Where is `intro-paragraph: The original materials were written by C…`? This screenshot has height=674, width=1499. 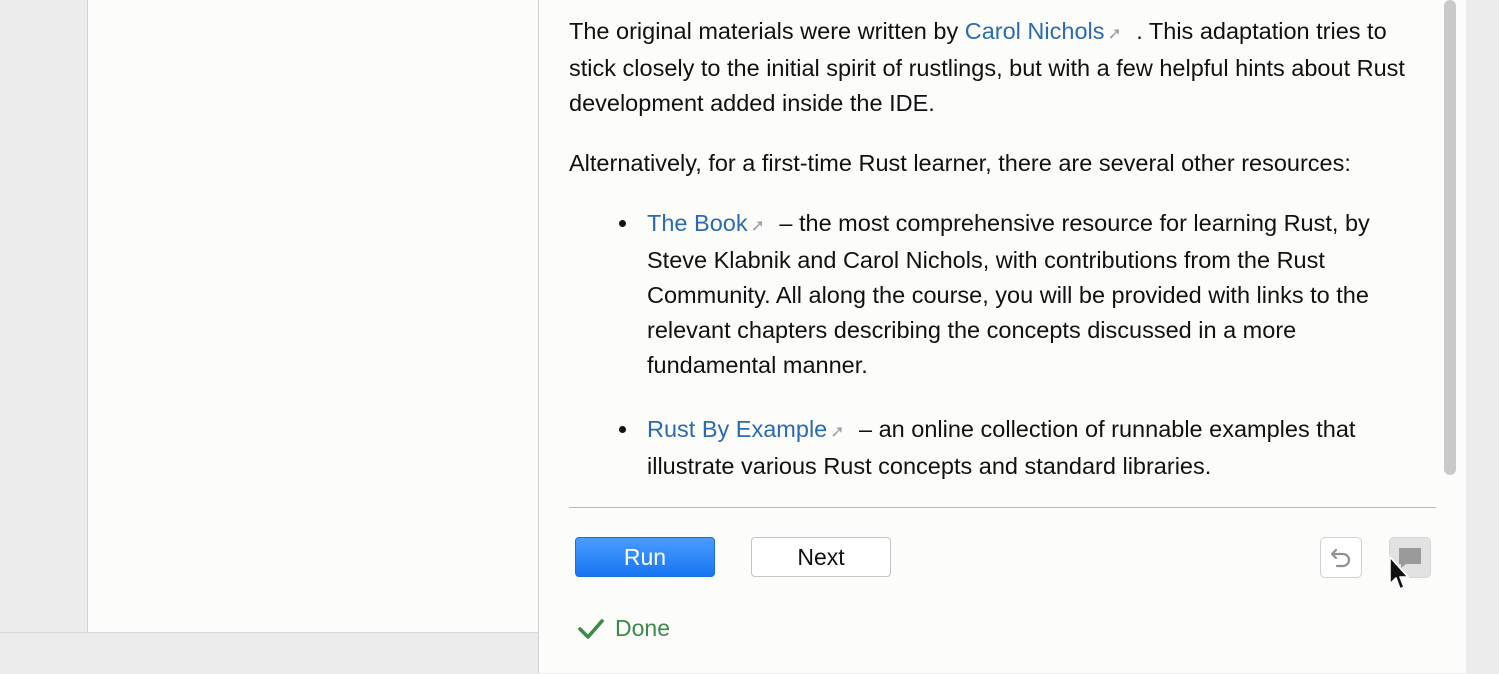 intro-paragraph: The original materials were written by C… is located at coordinates (987, 67).